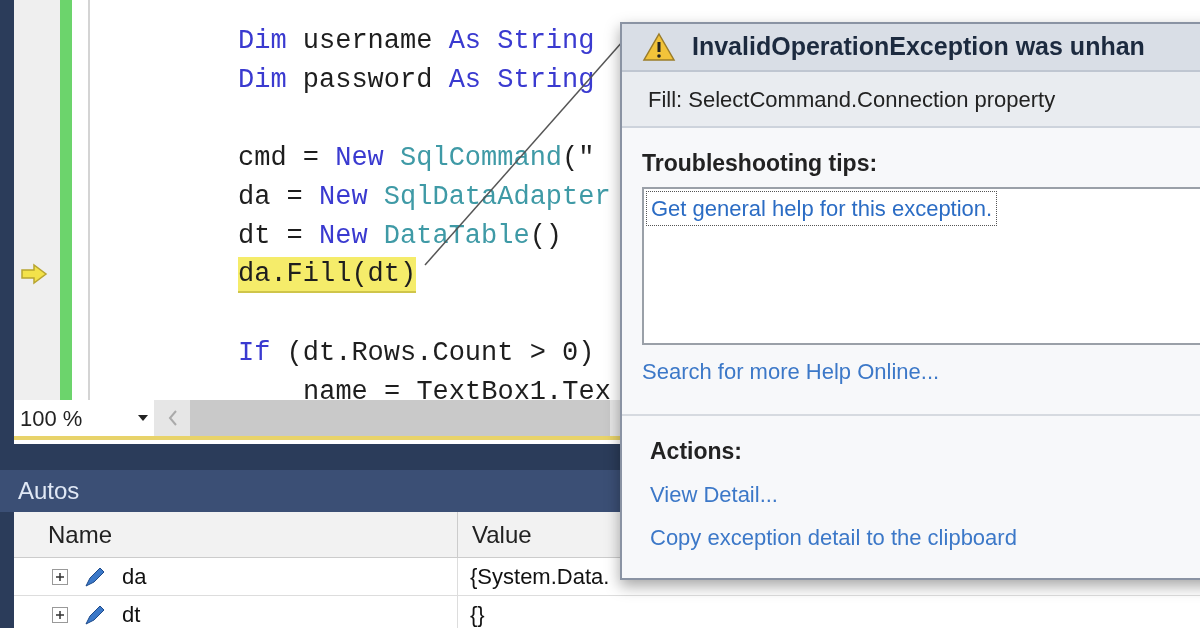 The height and width of the screenshot is (628, 1200). Describe the element at coordinates (477, 614) in the screenshot. I see `variable-value: {}` at that location.